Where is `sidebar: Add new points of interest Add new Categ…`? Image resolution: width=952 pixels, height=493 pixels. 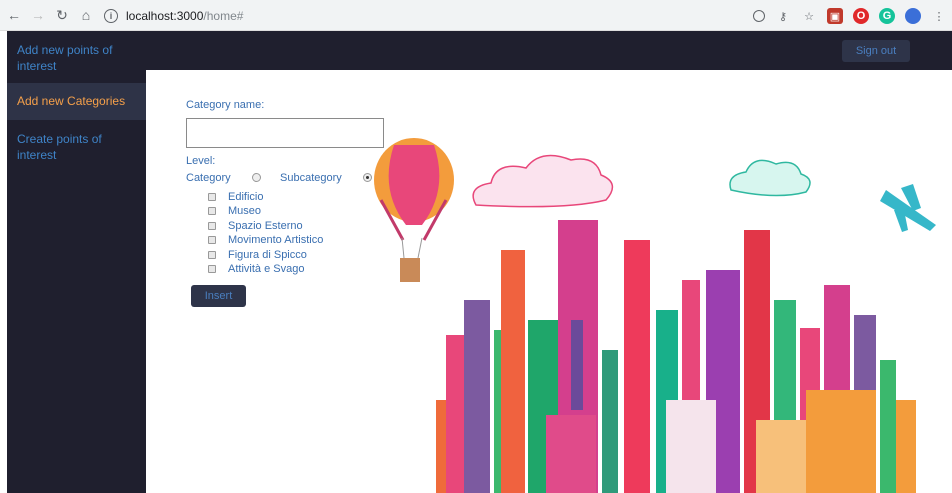 sidebar: Add new points of interest Add new Categ… is located at coordinates (76, 262).